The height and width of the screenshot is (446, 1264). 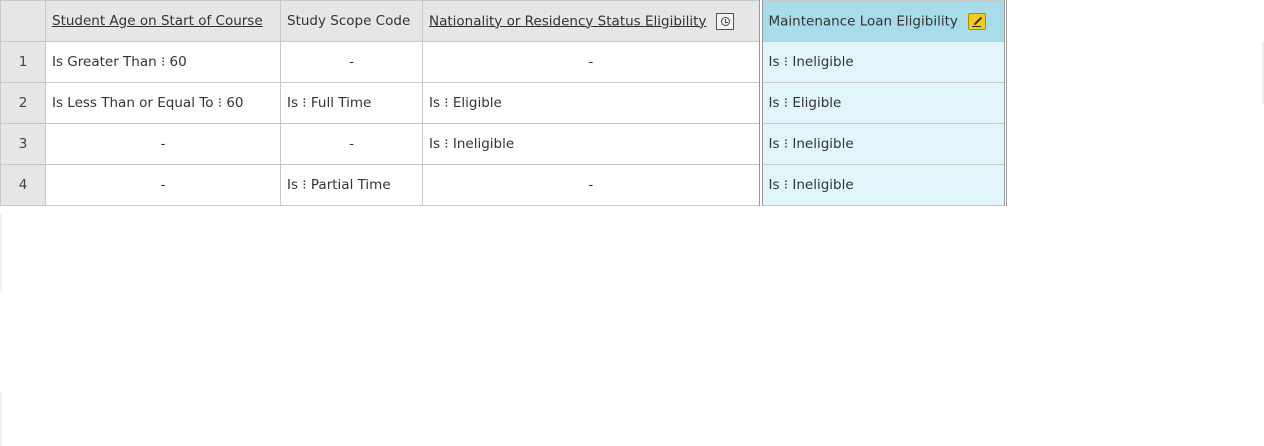 I want to click on table-cell: Is ⁝ Eligible, so click(x=591, y=103).